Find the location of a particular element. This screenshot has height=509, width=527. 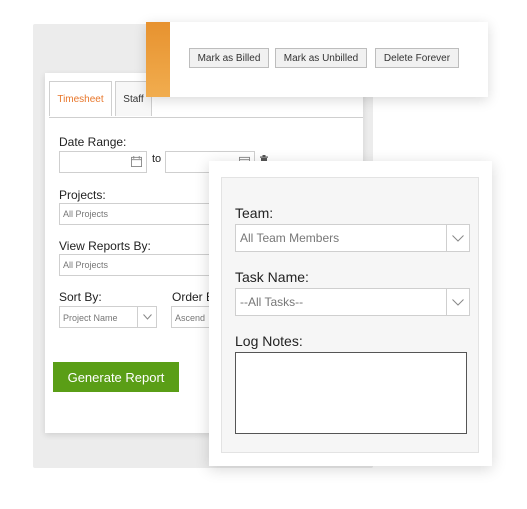

sort-by-value: Project Name is located at coordinates (90, 318).